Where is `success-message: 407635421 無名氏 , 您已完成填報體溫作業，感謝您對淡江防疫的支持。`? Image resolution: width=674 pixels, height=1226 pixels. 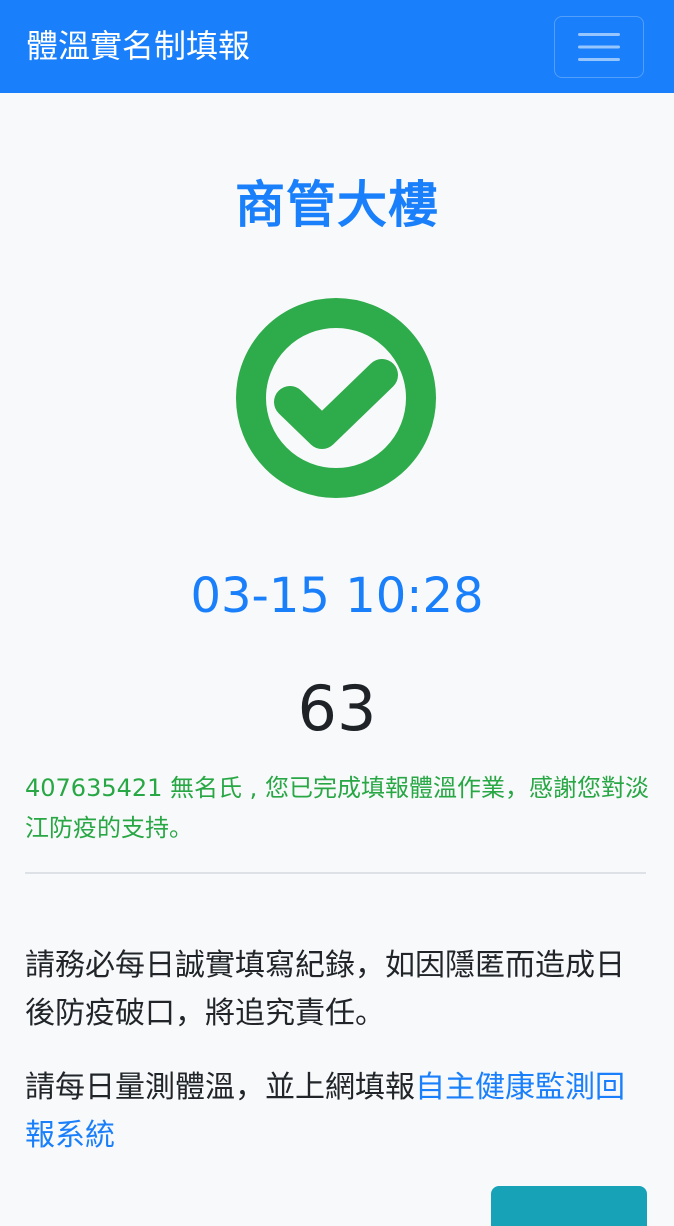
success-message: 407635421 無名氏 , 您已完成填報體溫作業，感謝您對淡江防疫的支持。 is located at coordinates (337, 808).